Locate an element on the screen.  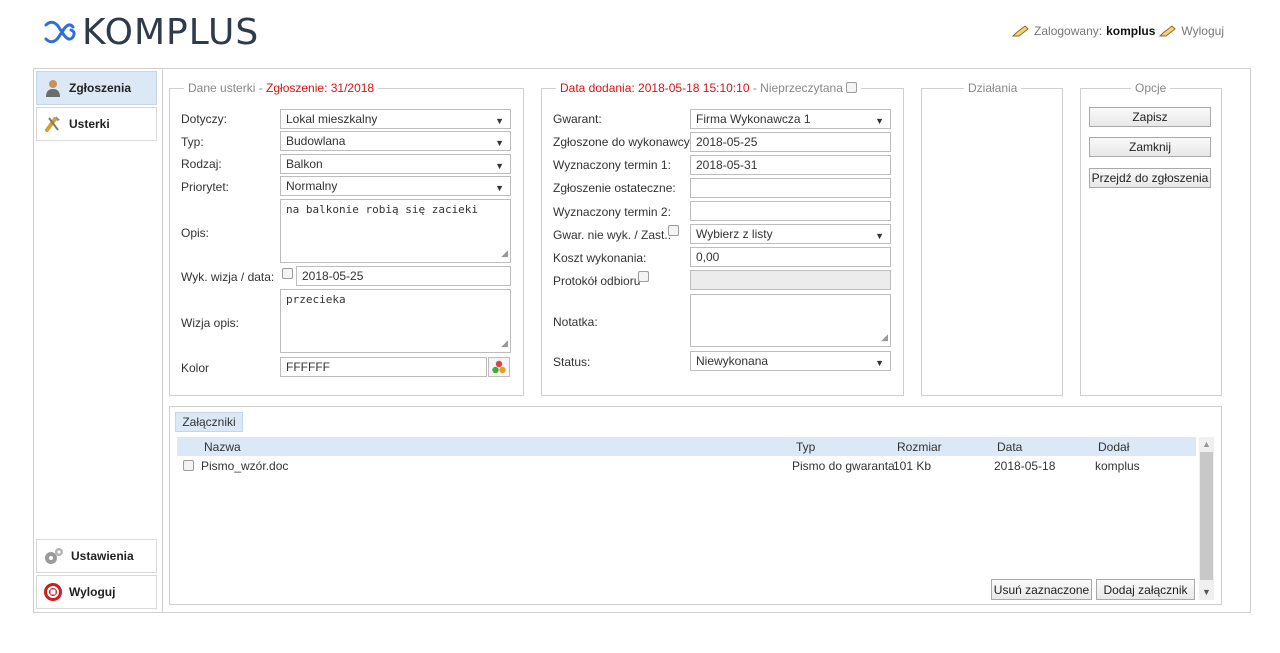
gwar-label: Gwar. nie wyk. / Zast.: is located at coordinates (612, 235).